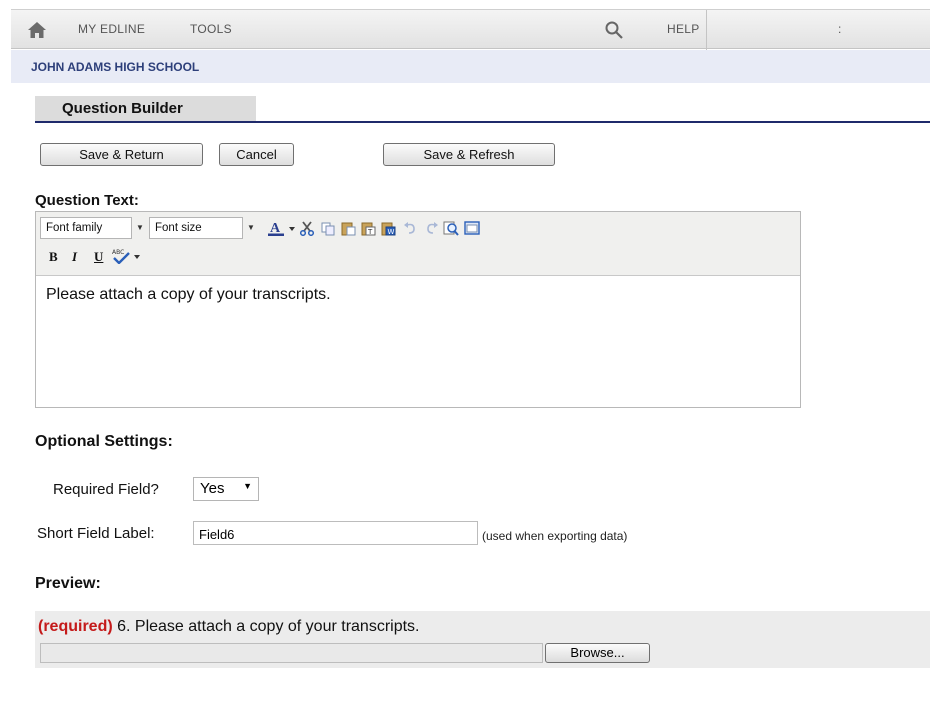  I want to click on required-tag: (required), so click(75, 626).